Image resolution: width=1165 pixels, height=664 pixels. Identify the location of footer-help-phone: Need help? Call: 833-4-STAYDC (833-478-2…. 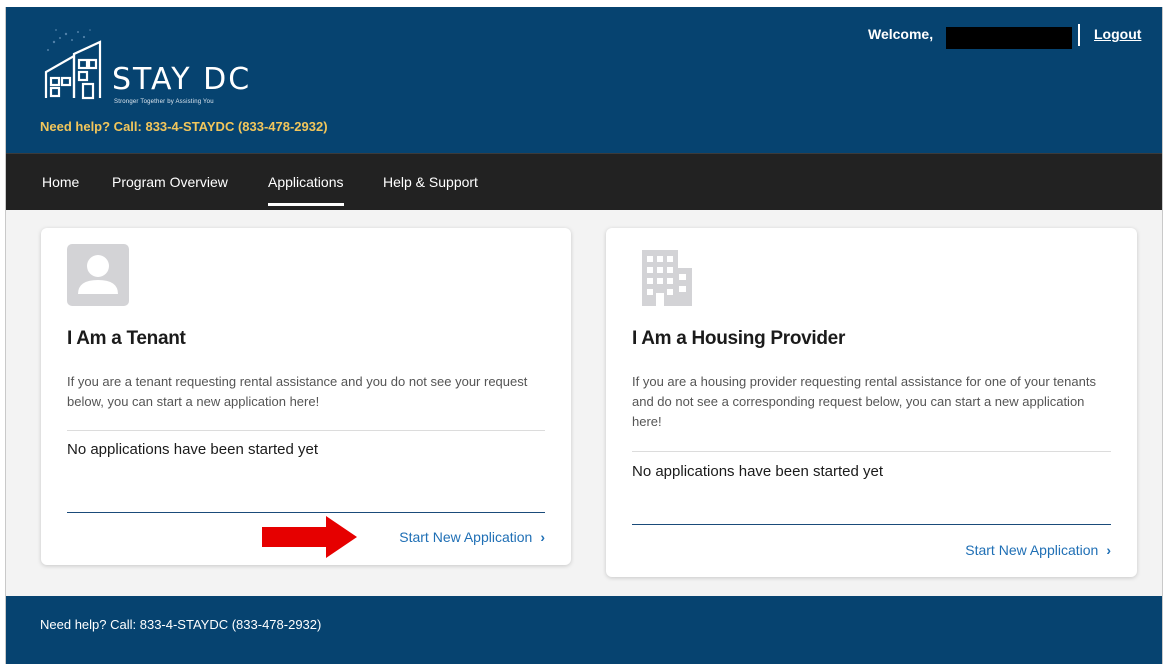
(181, 624).